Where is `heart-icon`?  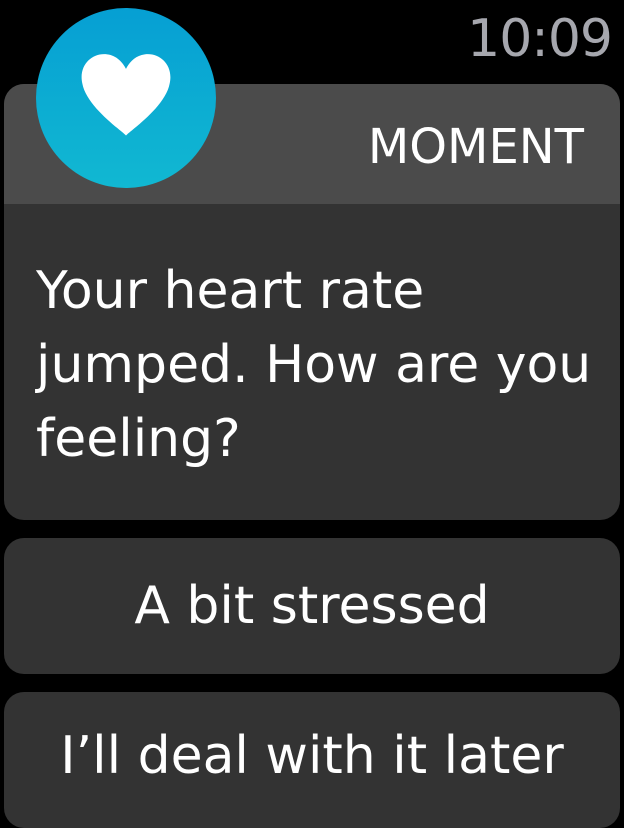 heart-icon is located at coordinates (126, 95).